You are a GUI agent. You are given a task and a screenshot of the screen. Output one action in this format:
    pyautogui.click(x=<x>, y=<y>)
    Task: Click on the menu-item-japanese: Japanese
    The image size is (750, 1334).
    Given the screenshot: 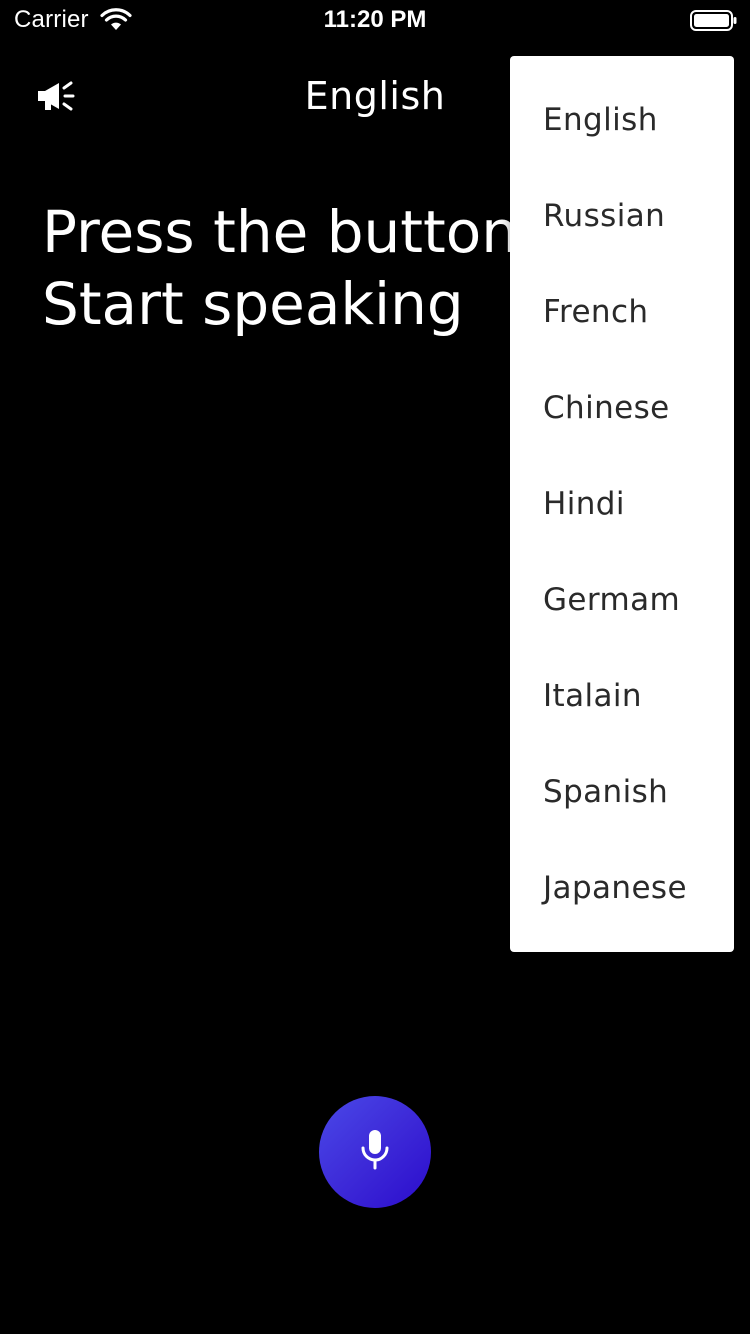 What is the action you would take?
    pyautogui.click(x=622, y=888)
    